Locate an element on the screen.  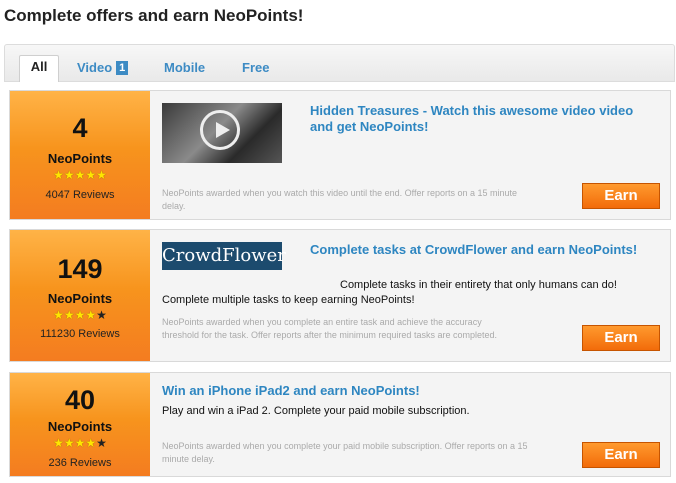
tab-mobile: Mobile is located at coordinates (184, 69).